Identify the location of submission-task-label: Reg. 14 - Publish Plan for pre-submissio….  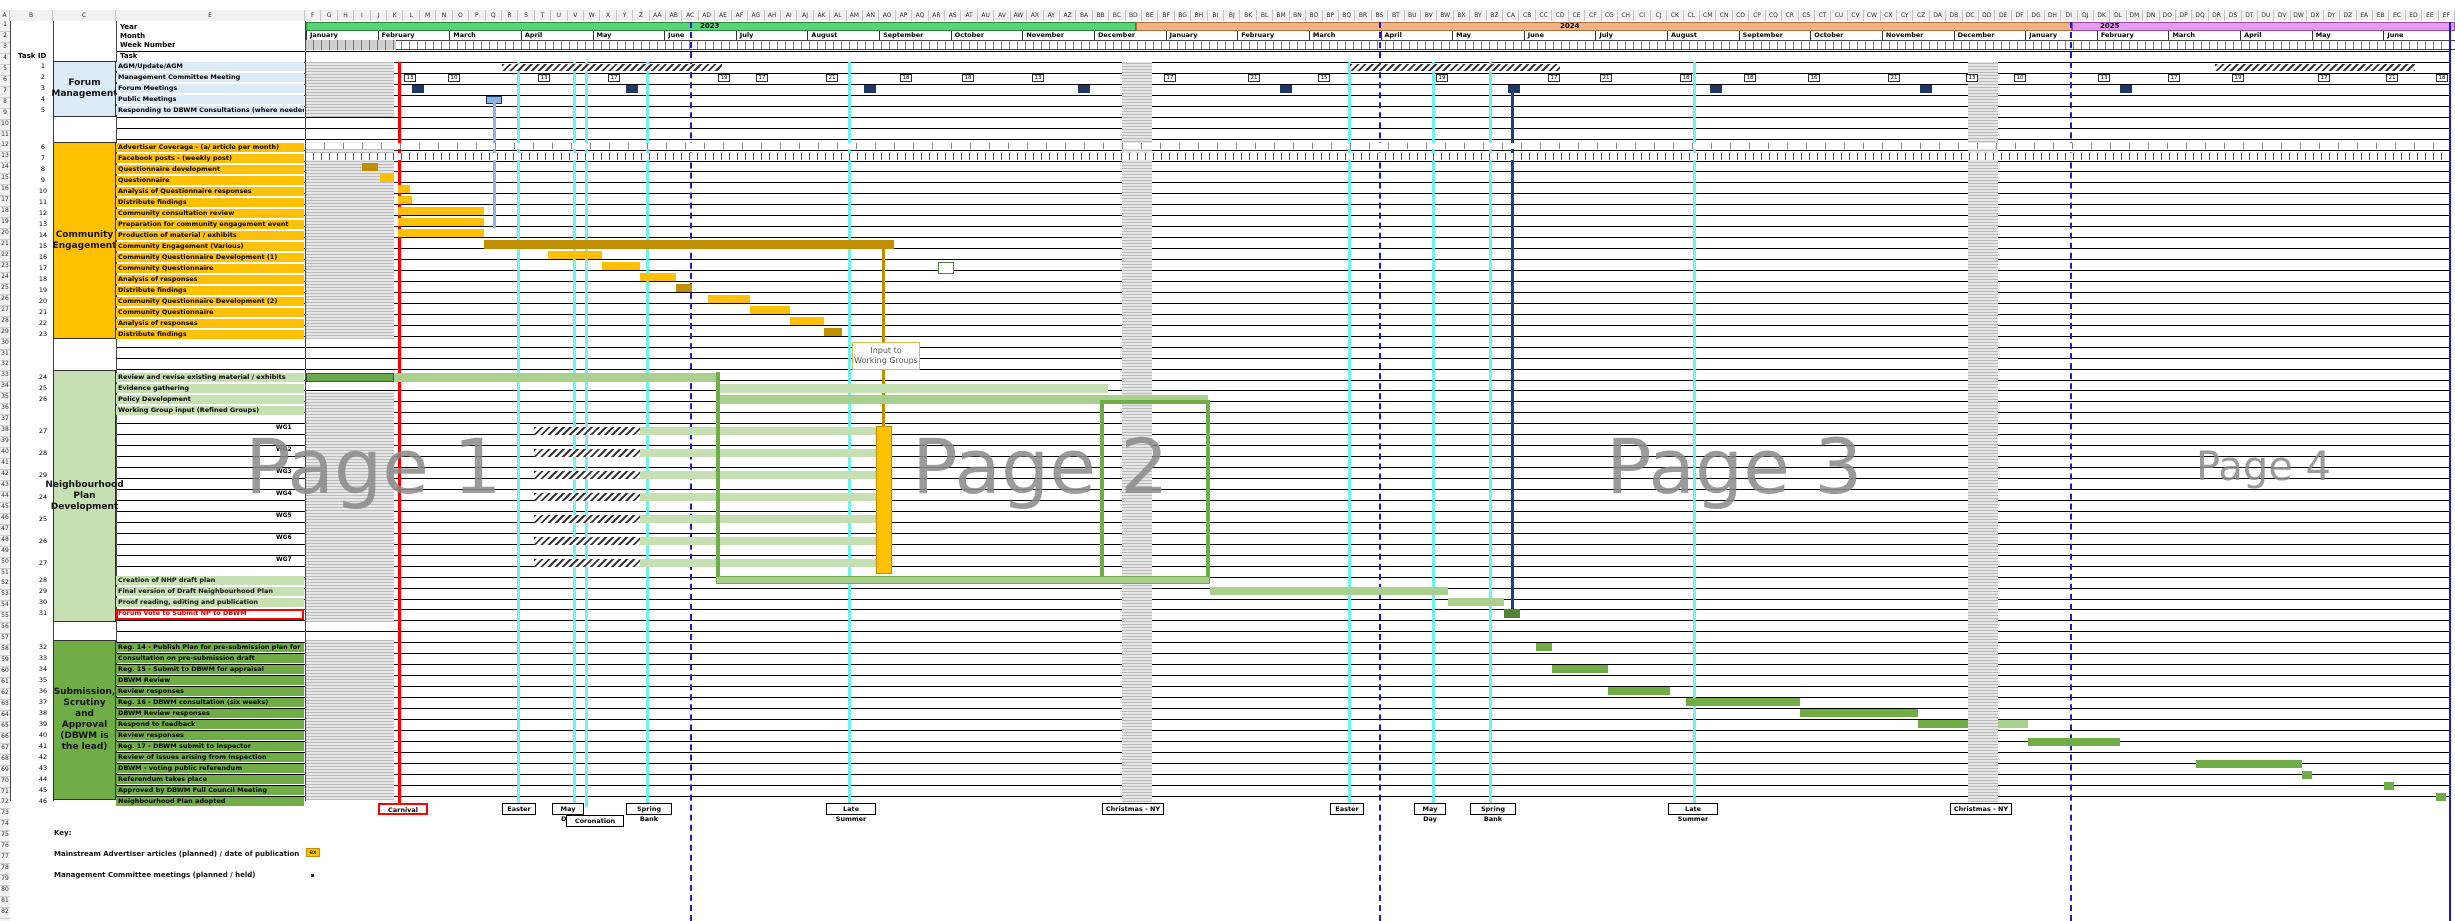
(210, 647).